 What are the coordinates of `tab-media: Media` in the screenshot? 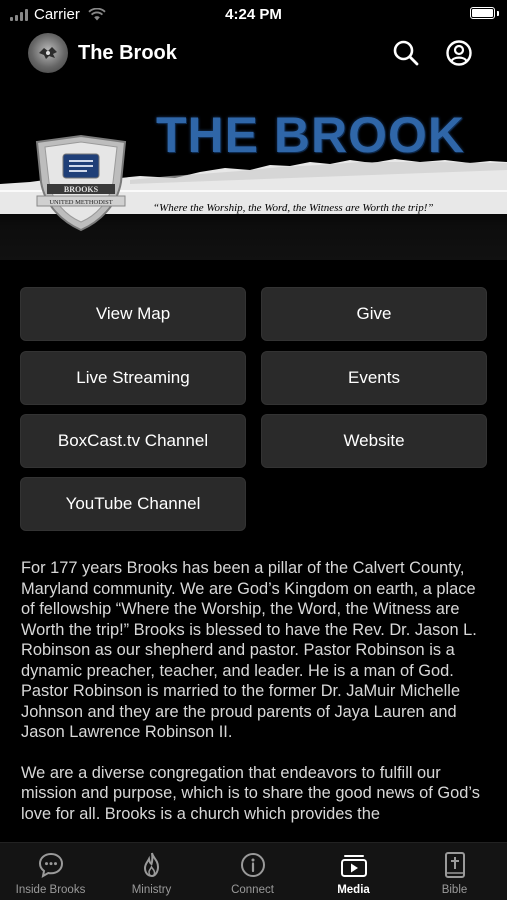 It's located at (353, 871).